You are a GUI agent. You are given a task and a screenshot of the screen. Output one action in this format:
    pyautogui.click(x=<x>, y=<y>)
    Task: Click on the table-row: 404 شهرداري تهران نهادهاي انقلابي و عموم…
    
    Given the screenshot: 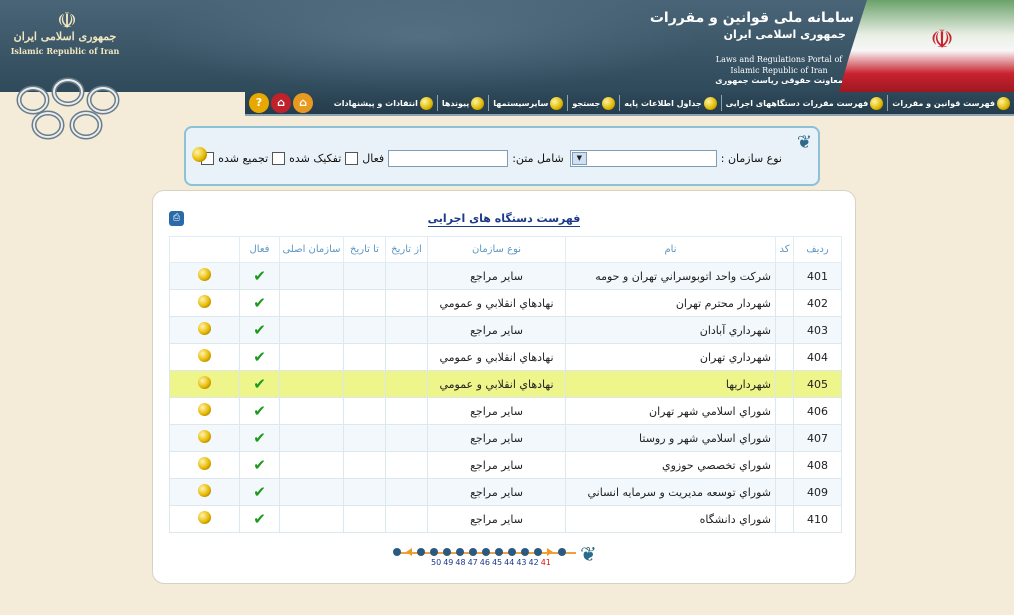 What is the action you would take?
    pyautogui.click(x=505, y=357)
    